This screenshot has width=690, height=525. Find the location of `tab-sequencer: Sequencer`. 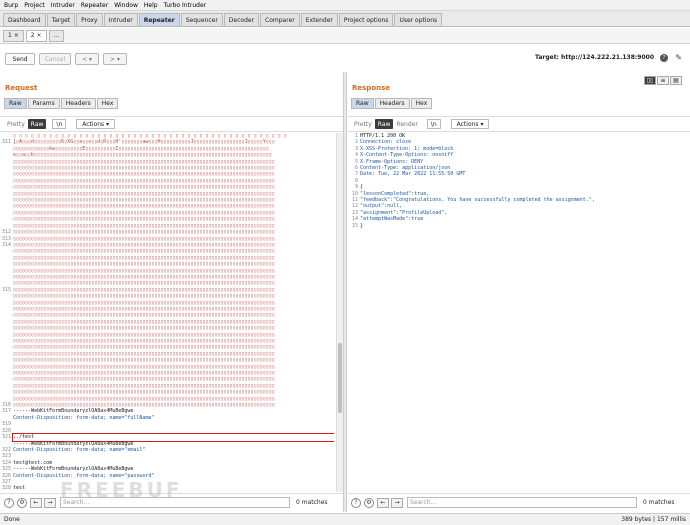

tab-sequencer: Sequencer is located at coordinates (201, 19).